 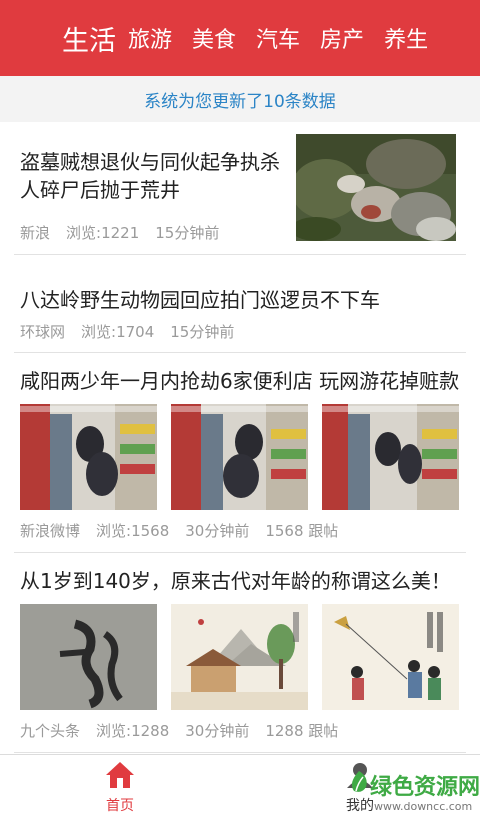 I want to click on news-meta: 新浪微博 浏览:1568 30分钟前 1568 跟帖, so click(x=187, y=530).